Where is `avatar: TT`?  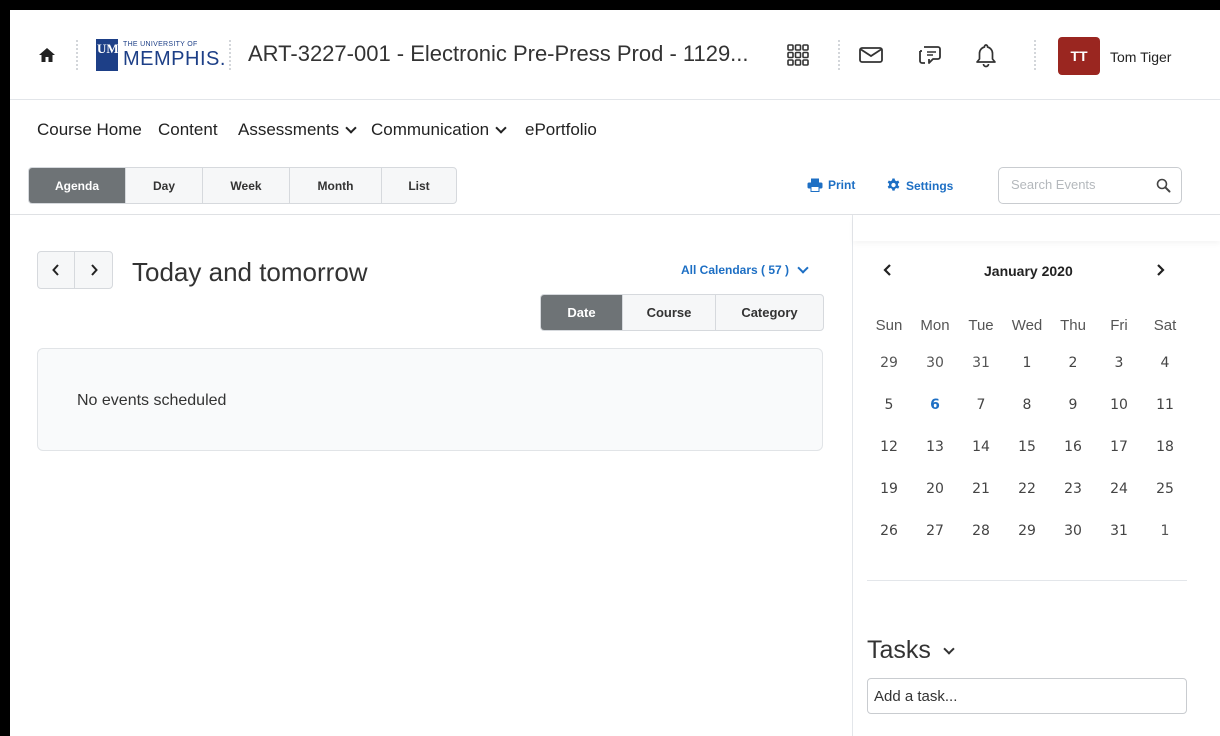 avatar: TT is located at coordinates (1079, 56).